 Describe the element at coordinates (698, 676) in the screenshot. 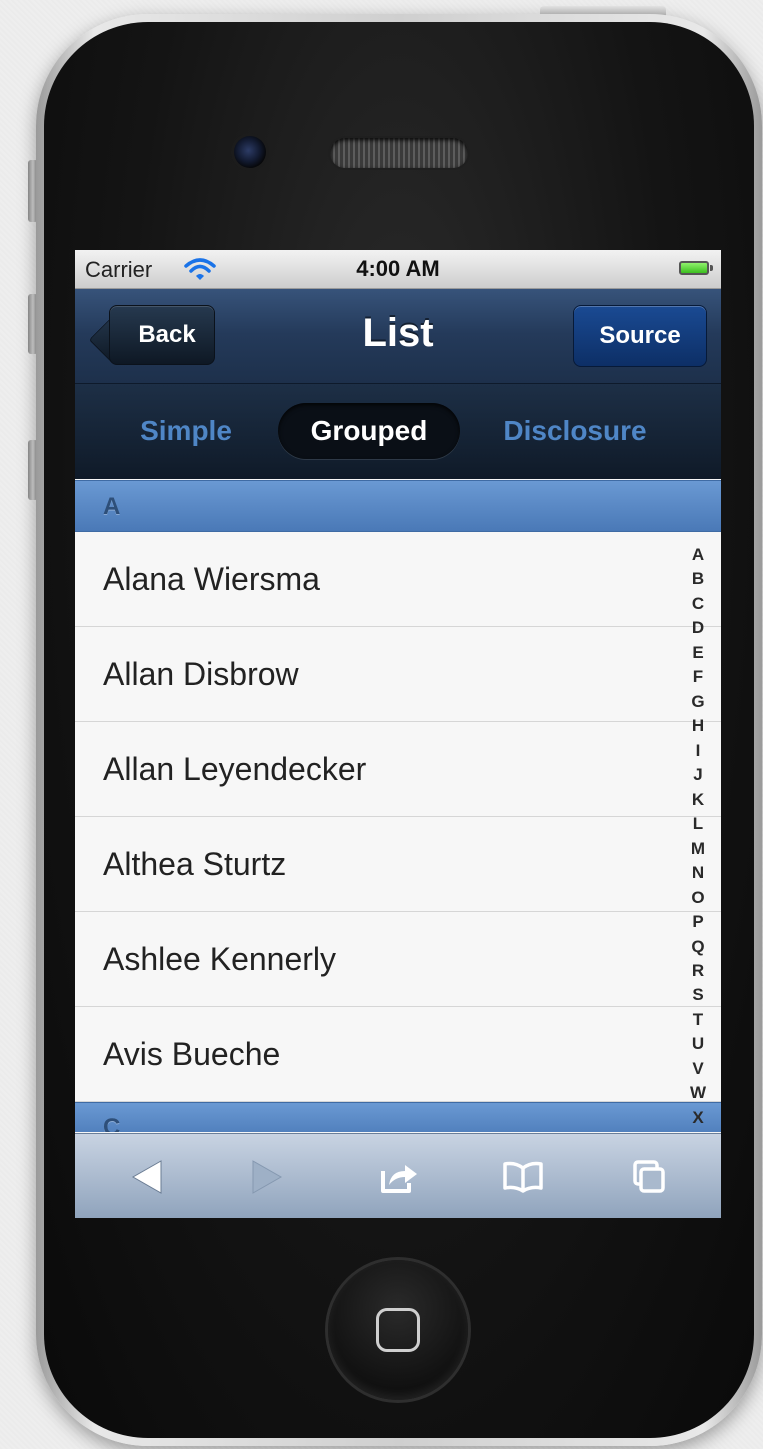

I see `index-letter: F` at that location.